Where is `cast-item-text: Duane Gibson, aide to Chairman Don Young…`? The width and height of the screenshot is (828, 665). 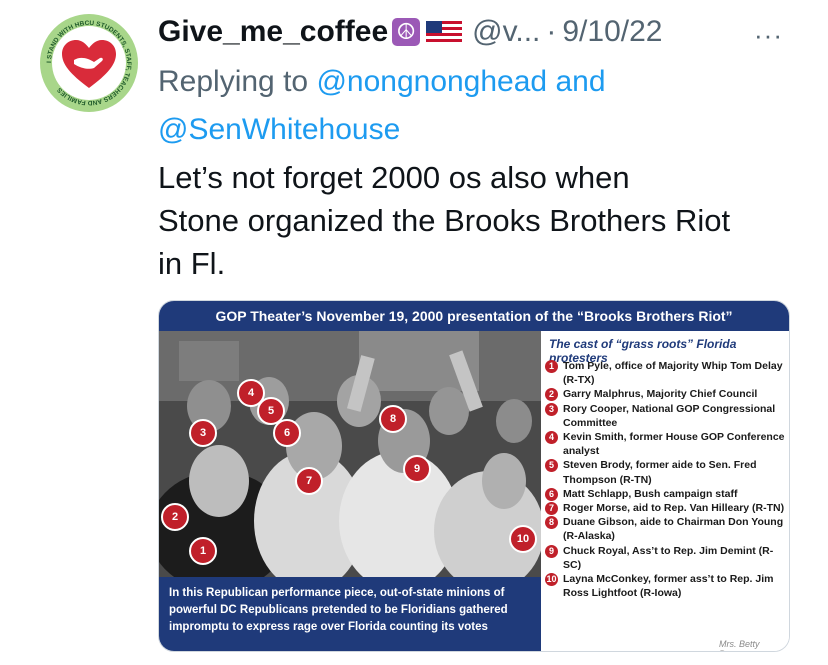 cast-item-text: Duane Gibson, aide to Chairman Don Young… is located at coordinates (673, 529).